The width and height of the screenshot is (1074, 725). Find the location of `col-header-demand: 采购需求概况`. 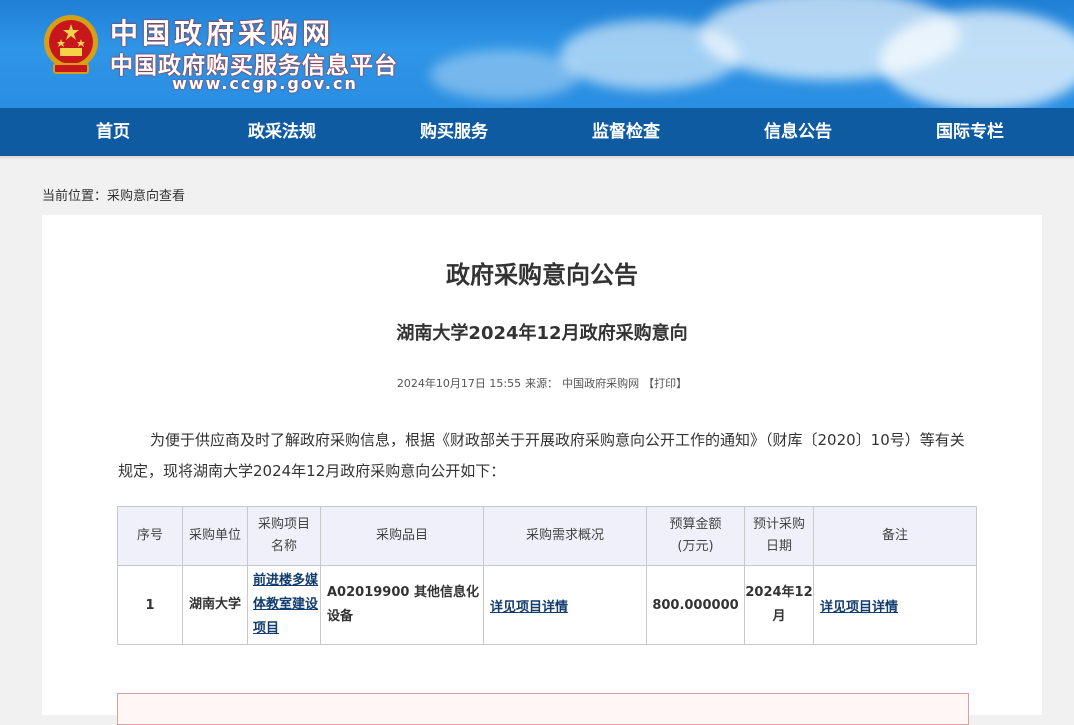

col-header-demand: 采购需求概况 is located at coordinates (565, 536).